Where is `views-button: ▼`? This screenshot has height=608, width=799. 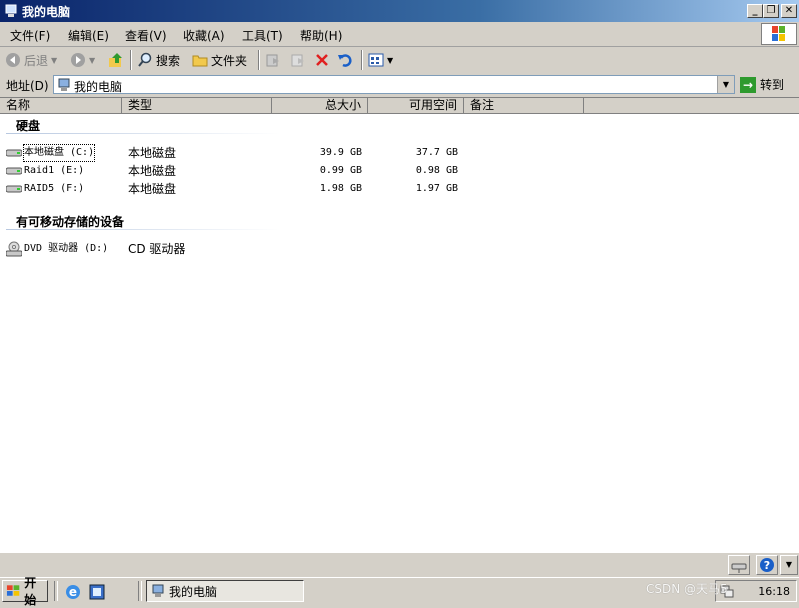 views-button: ▼ is located at coordinates (380, 60).